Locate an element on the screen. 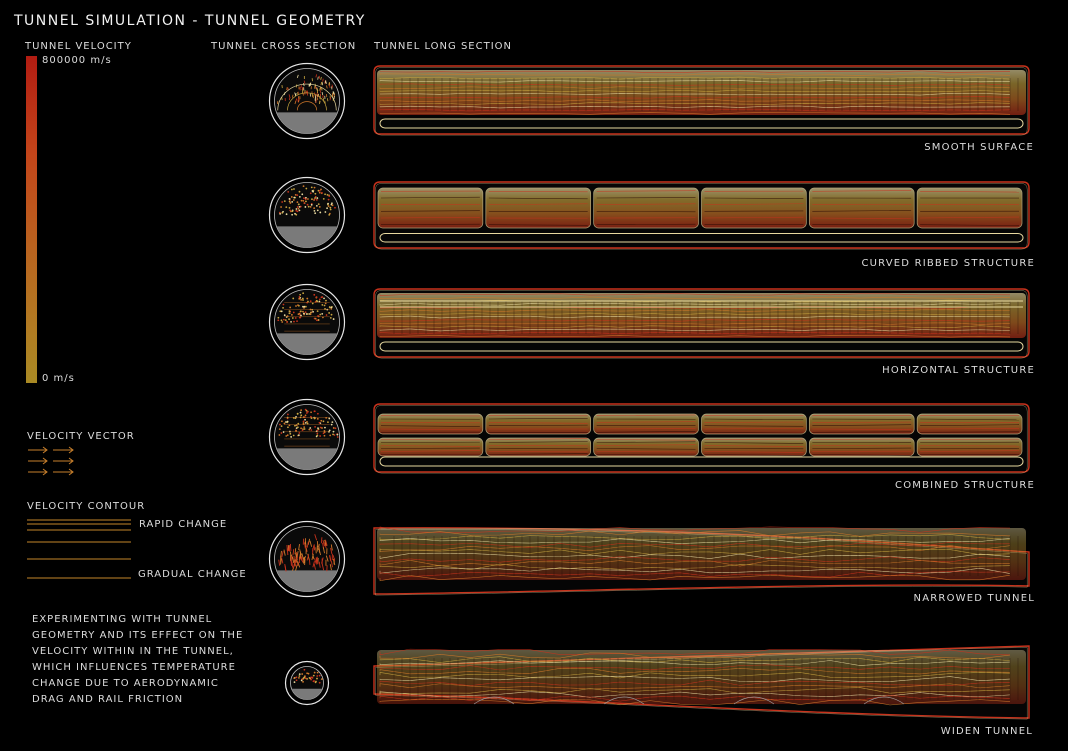 The image size is (1068, 751). rapid-change-label: RAPID CHANGE is located at coordinates (183, 524).